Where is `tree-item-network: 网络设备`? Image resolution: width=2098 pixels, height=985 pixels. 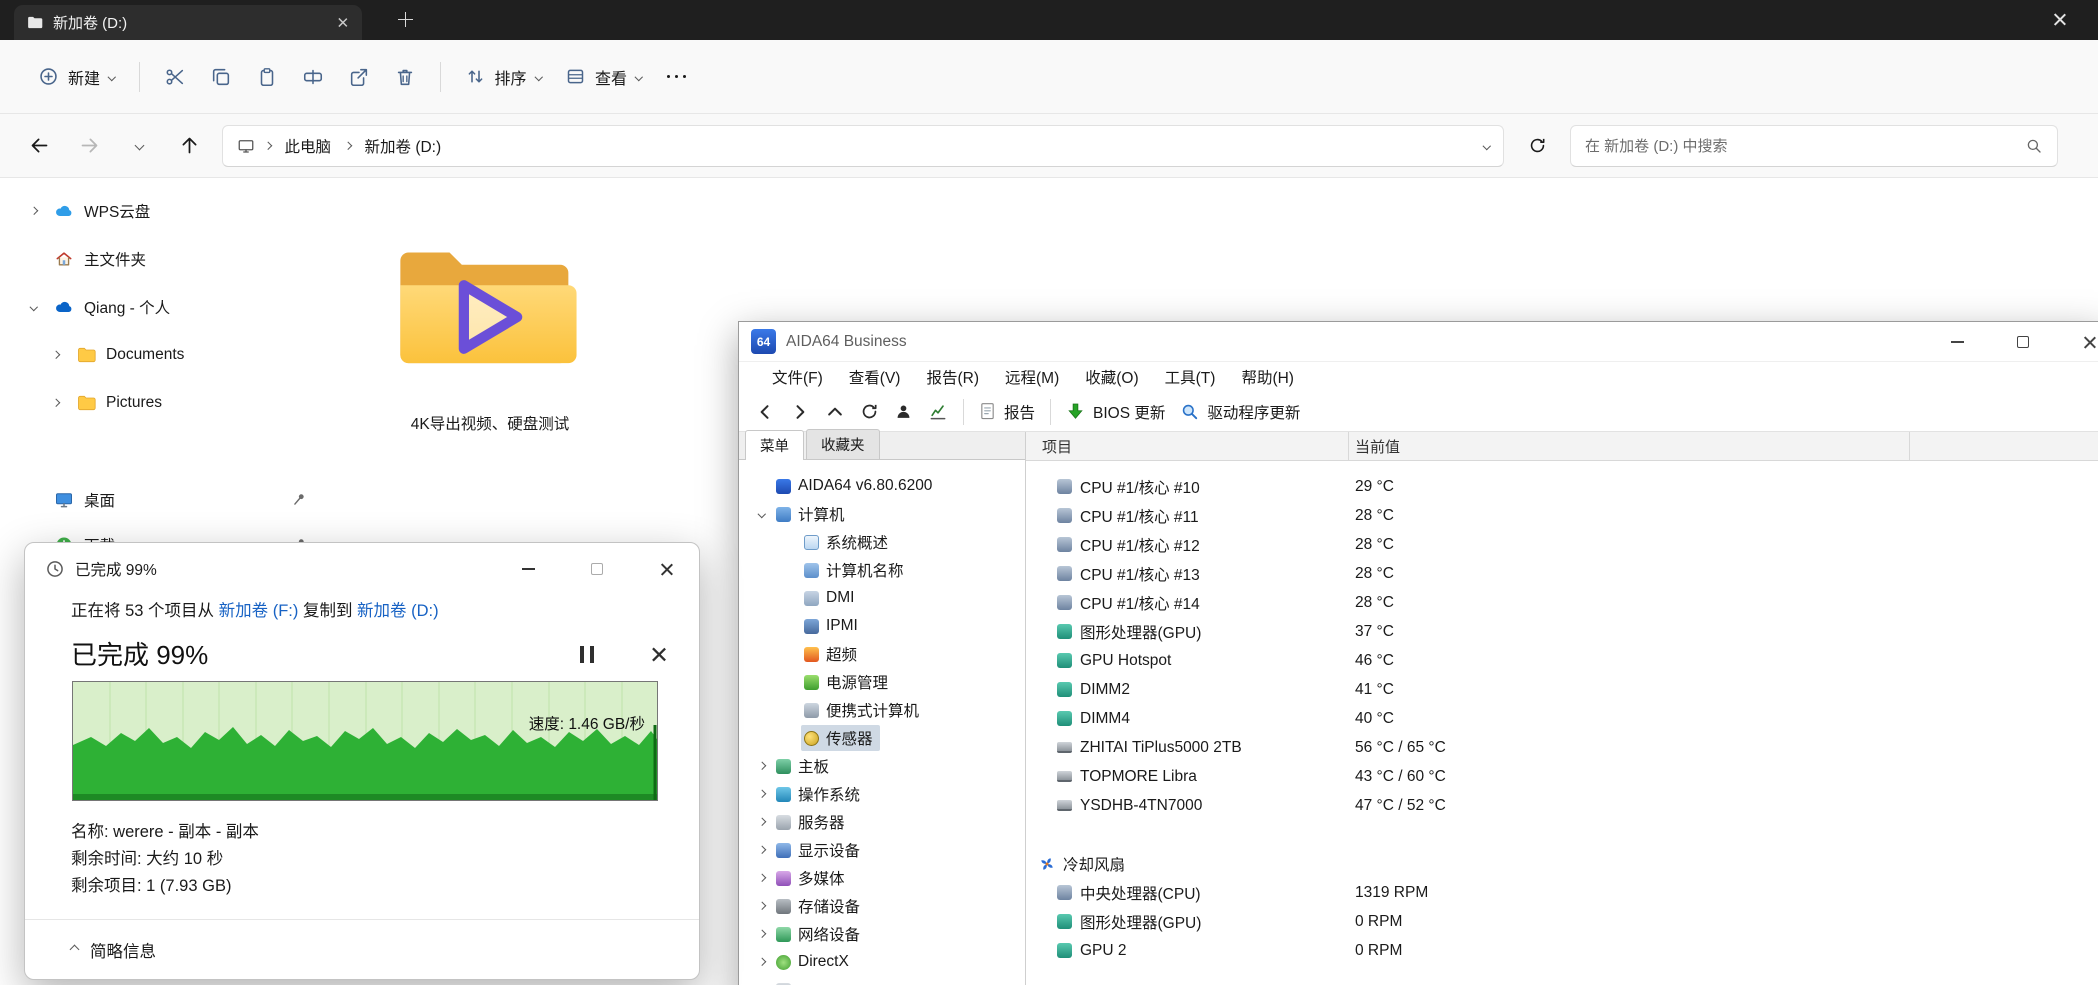 tree-item-network: 网络设备 is located at coordinates (882, 934).